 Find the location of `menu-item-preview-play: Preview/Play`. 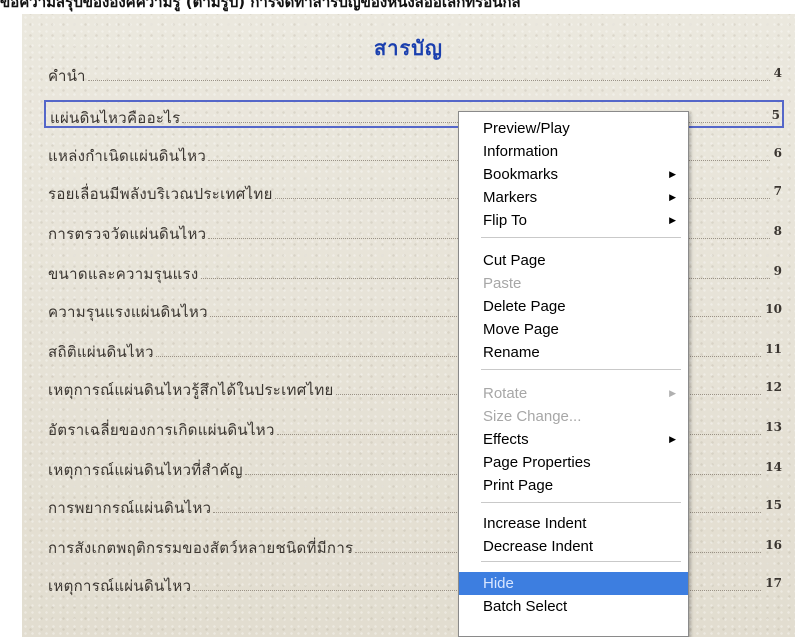

menu-item-preview-play: Preview/Play is located at coordinates (573, 128).